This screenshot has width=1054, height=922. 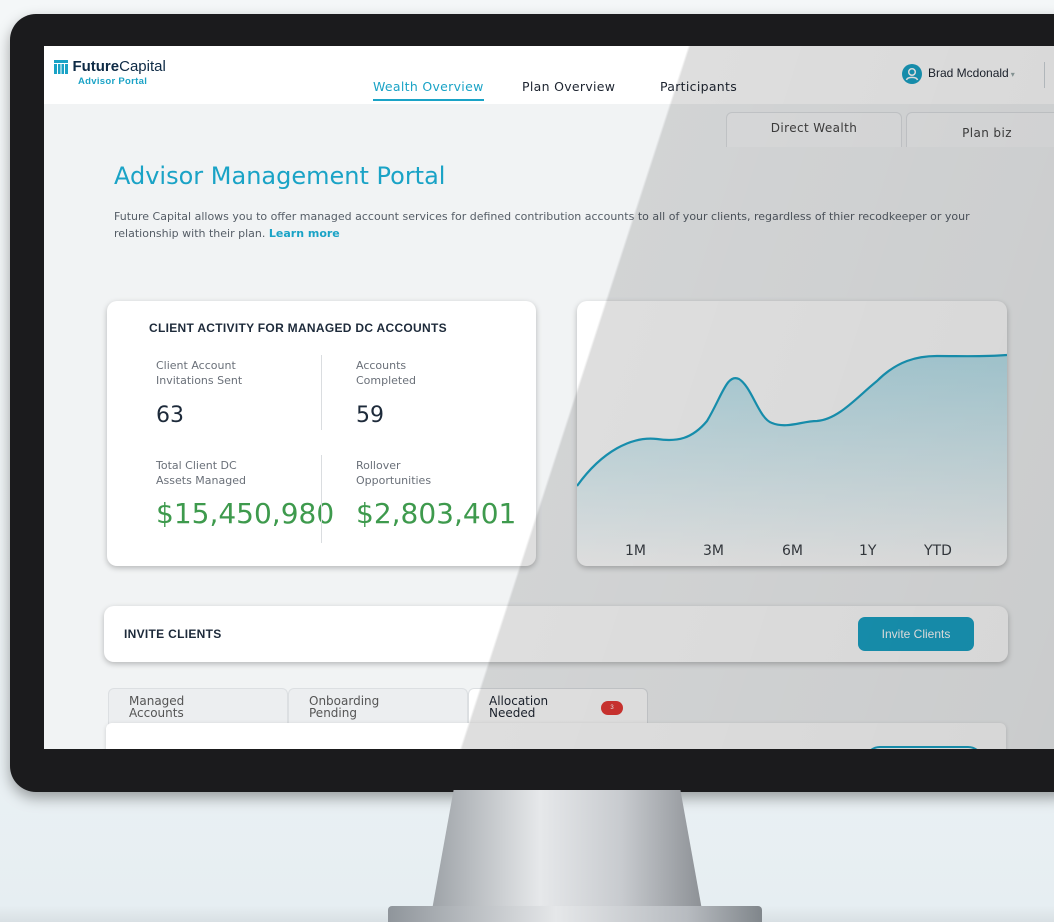 I want to click on trend-chart-svg, so click(x=792, y=459).